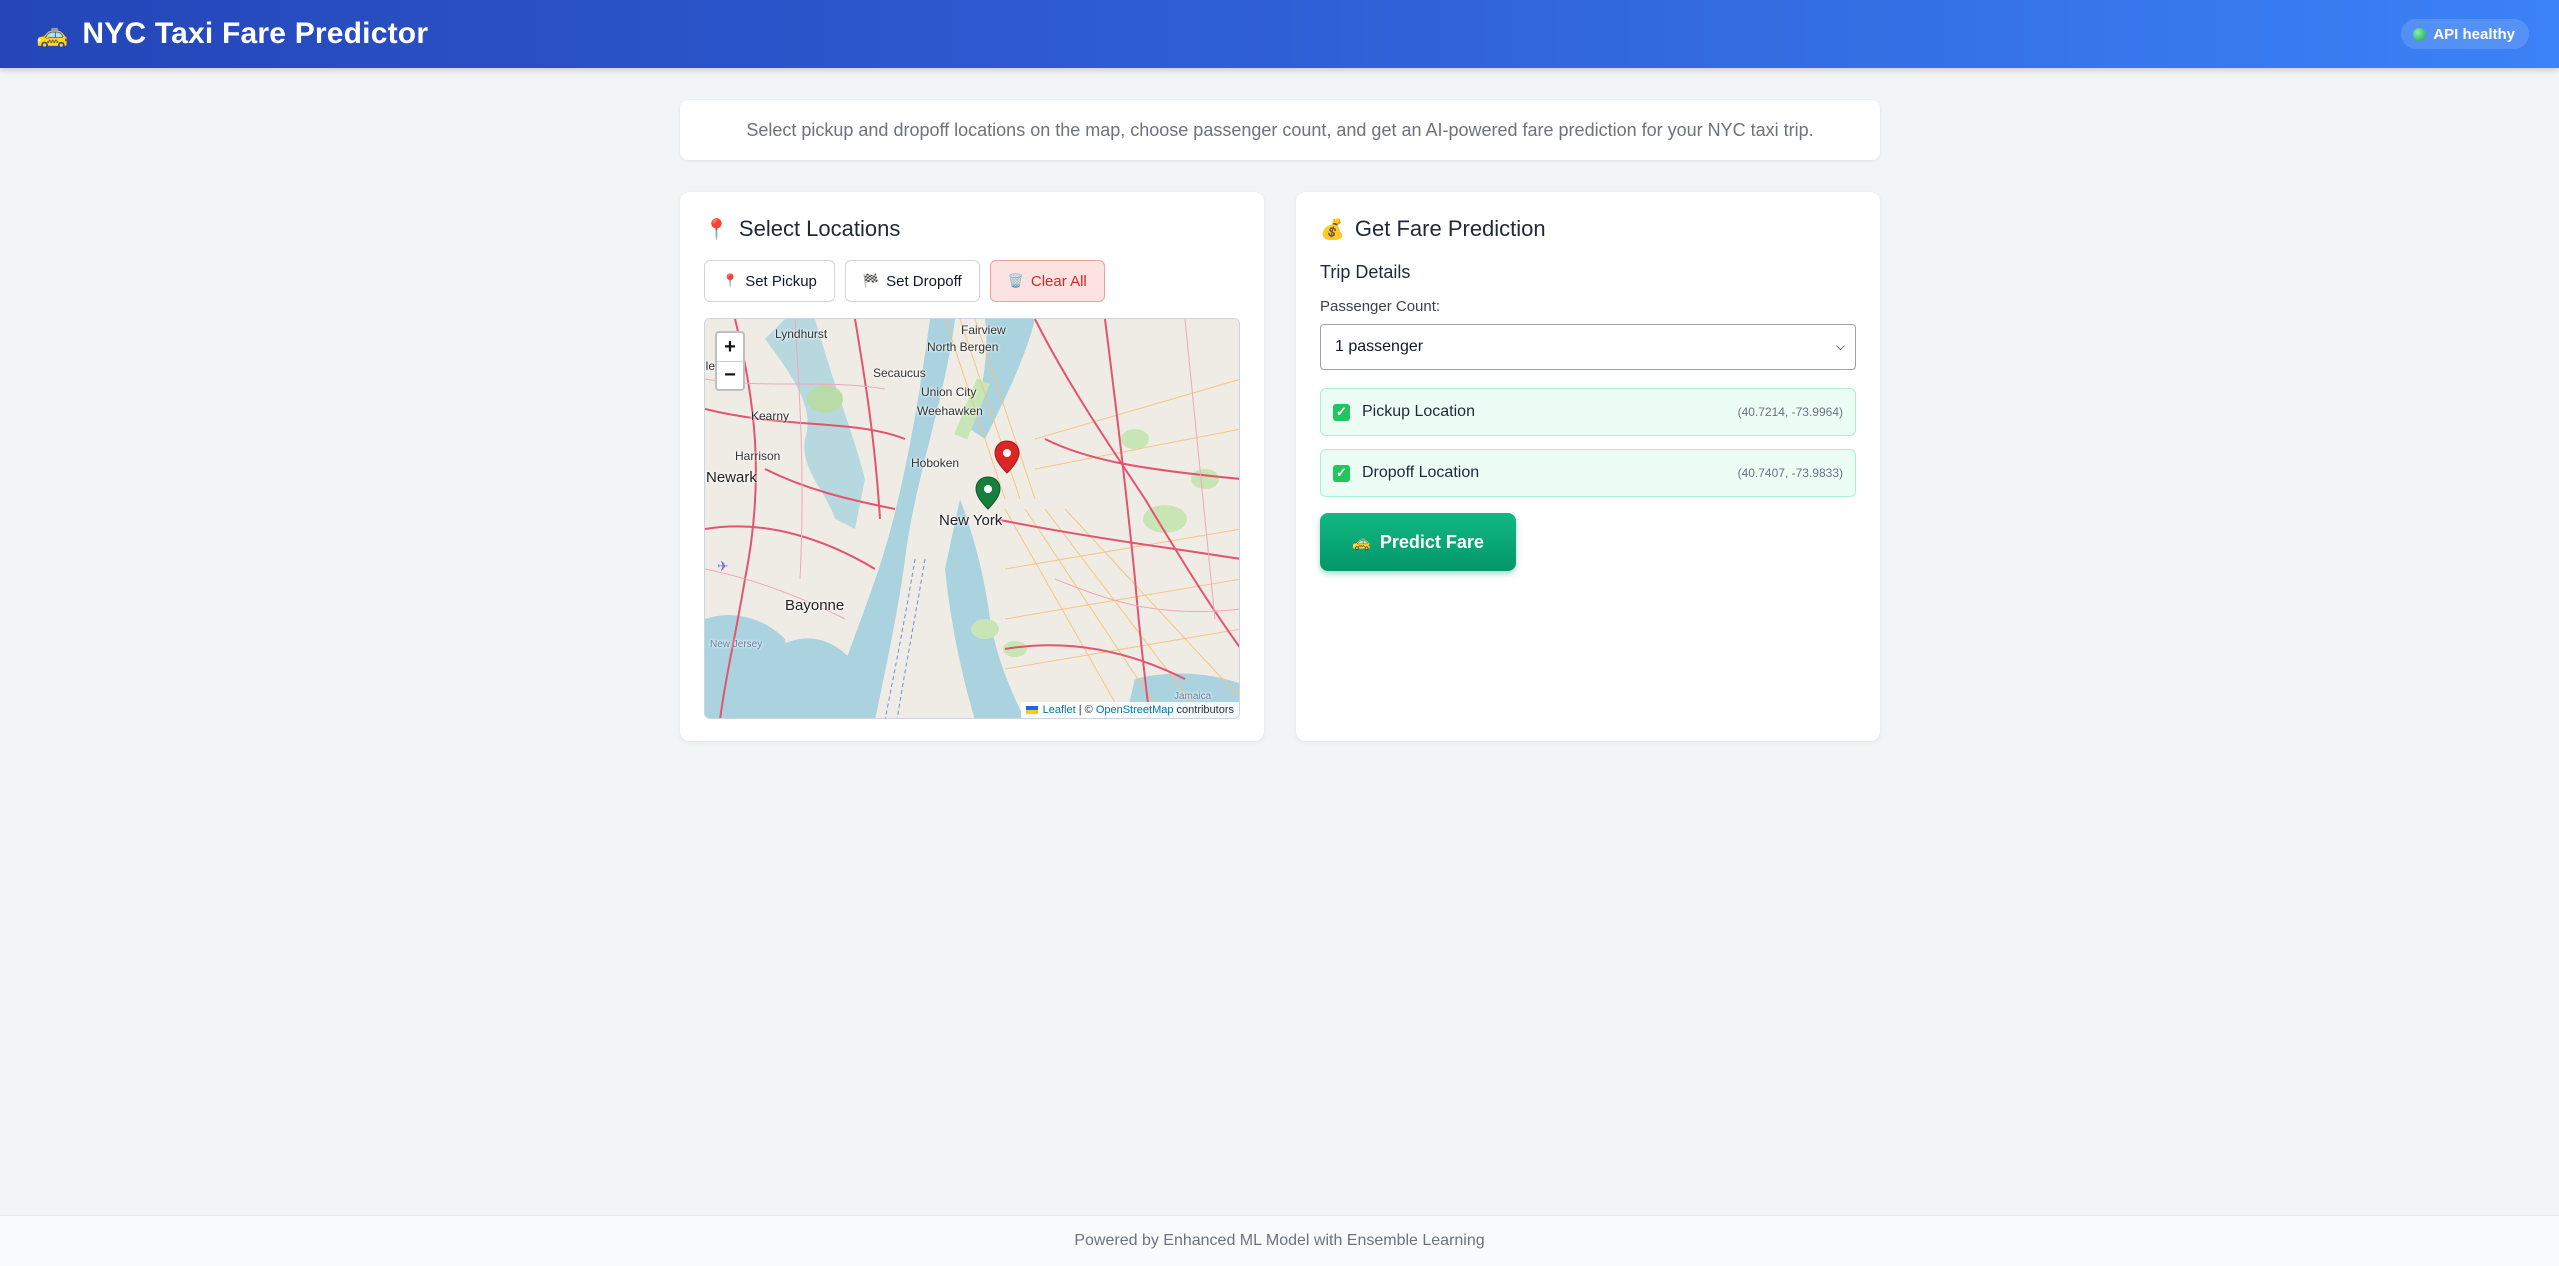  I want to click on zoom-in-button: +, so click(730, 347).